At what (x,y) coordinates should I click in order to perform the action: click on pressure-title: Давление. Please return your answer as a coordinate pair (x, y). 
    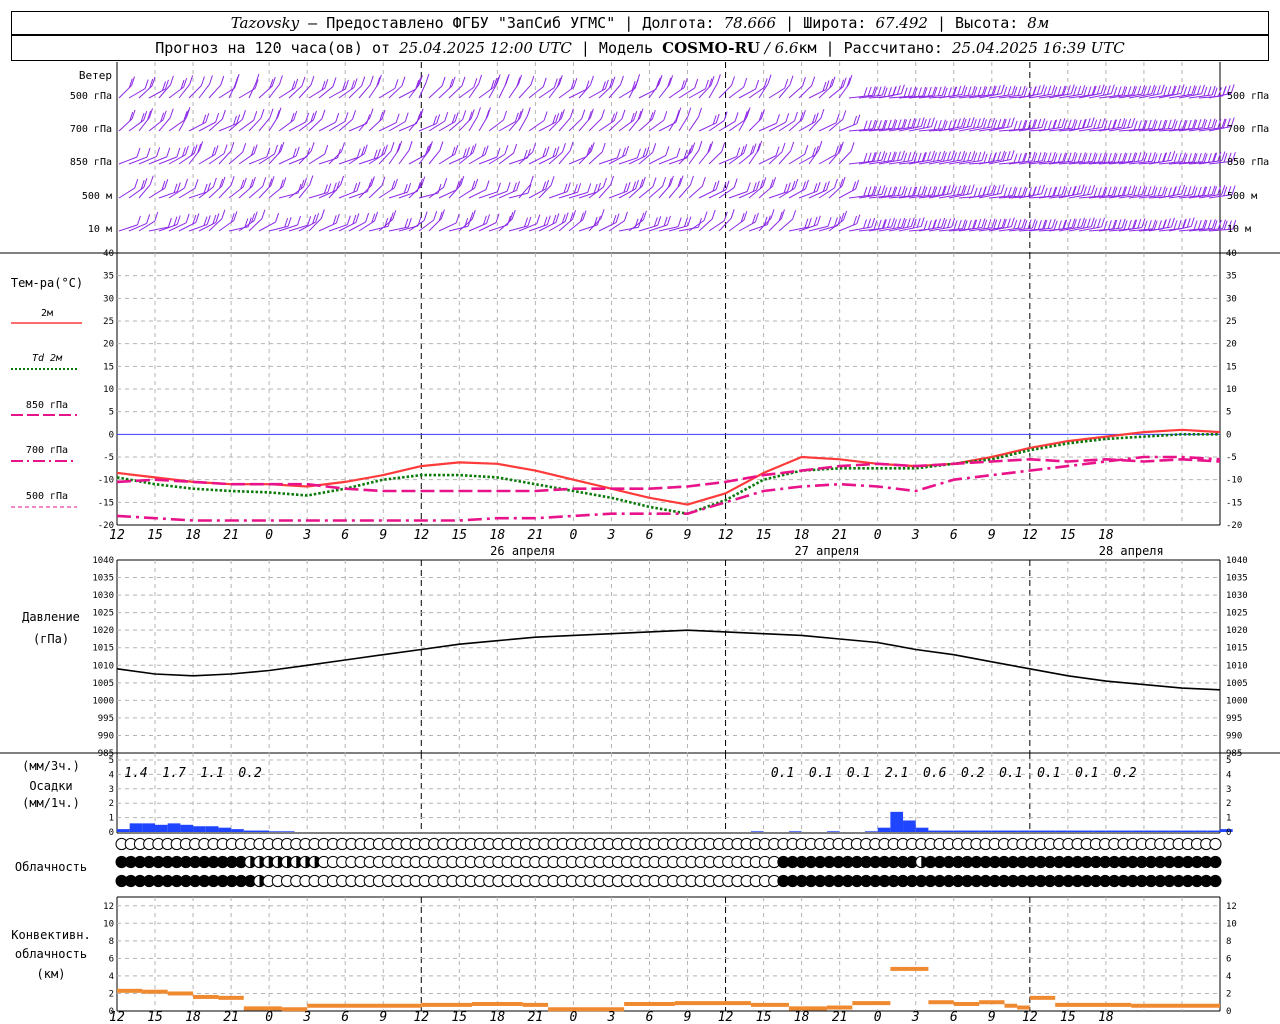
    Looking at the image, I should click on (51, 617).